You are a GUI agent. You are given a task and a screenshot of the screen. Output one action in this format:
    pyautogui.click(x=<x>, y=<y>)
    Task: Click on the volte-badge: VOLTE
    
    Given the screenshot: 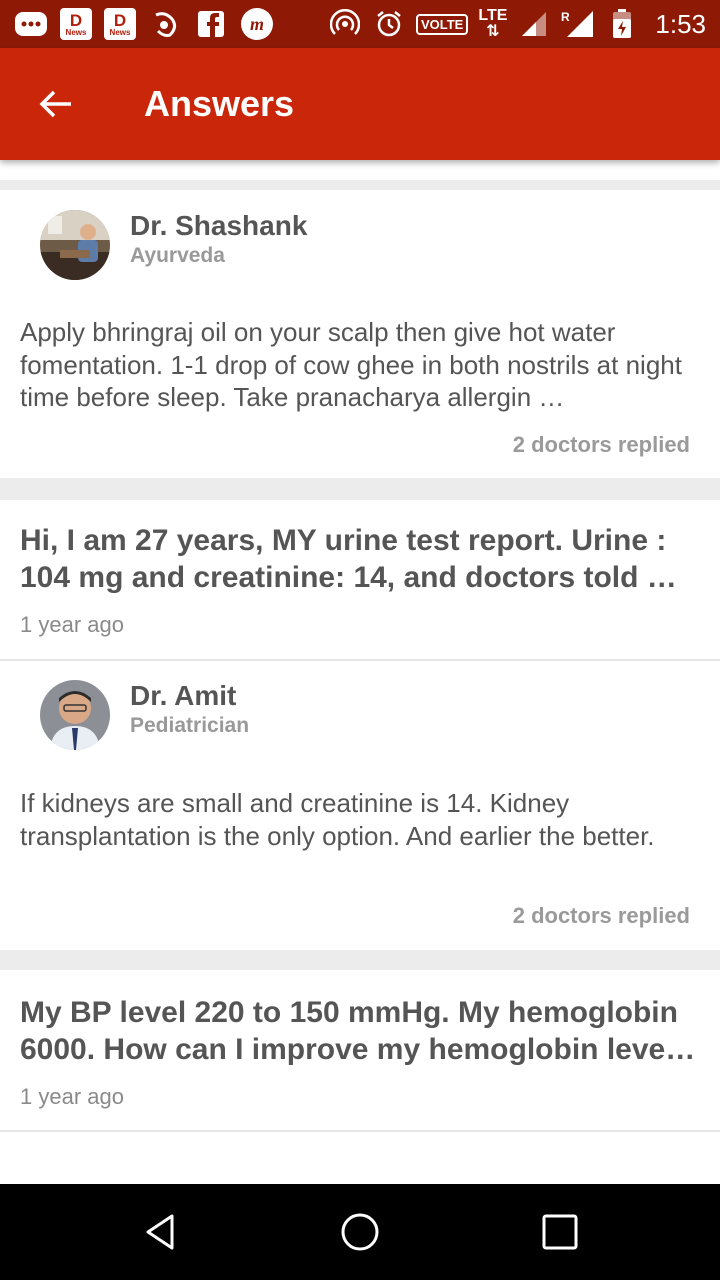 What is the action you would take?
    pyautogui.click(x=442, y=24)
    